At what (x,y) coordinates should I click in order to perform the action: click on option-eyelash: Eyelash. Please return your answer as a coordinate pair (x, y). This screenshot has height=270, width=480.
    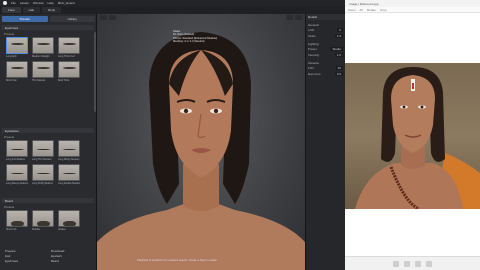
    Looking at the image, I should click on (71, 256).